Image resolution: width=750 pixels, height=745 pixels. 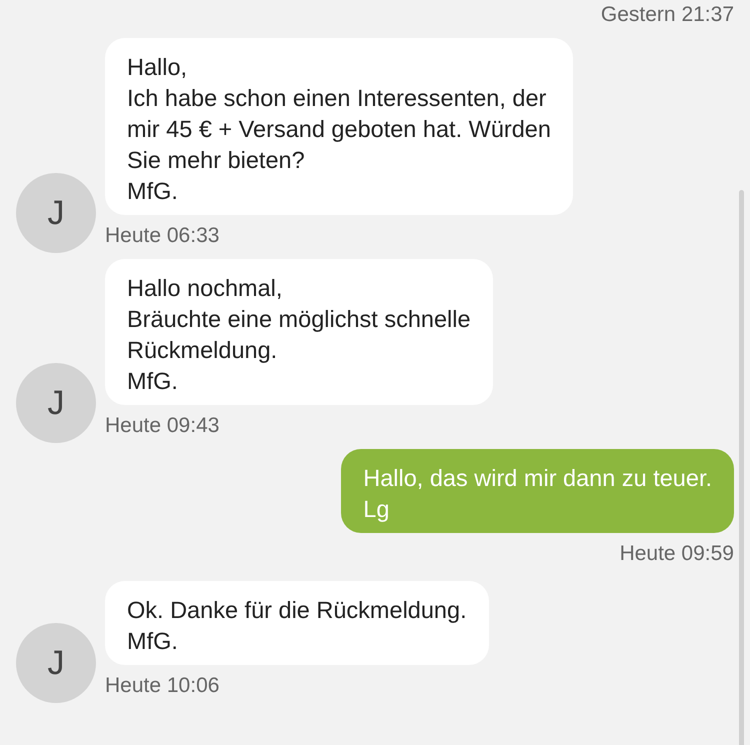 I want to click on message-time: Heute 06:33, so click(x=162, y=236).